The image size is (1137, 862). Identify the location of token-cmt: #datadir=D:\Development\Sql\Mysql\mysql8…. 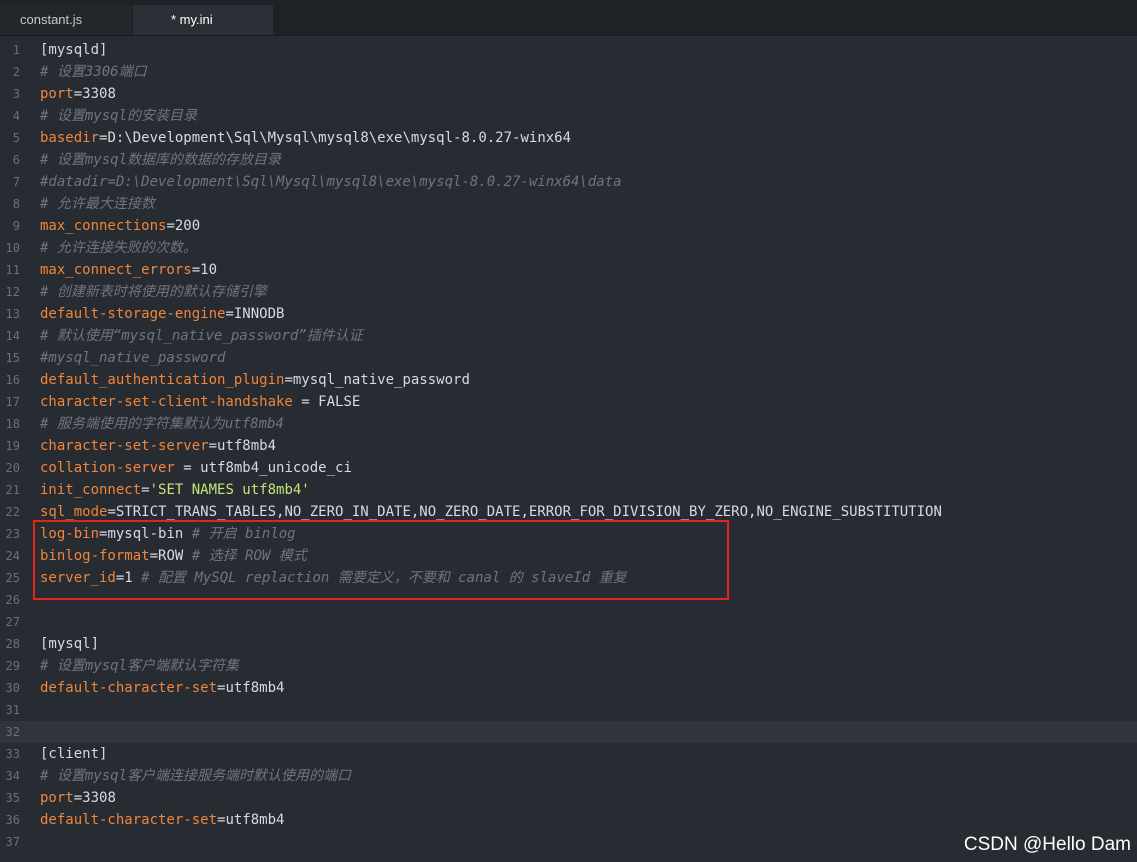
(331, 182).